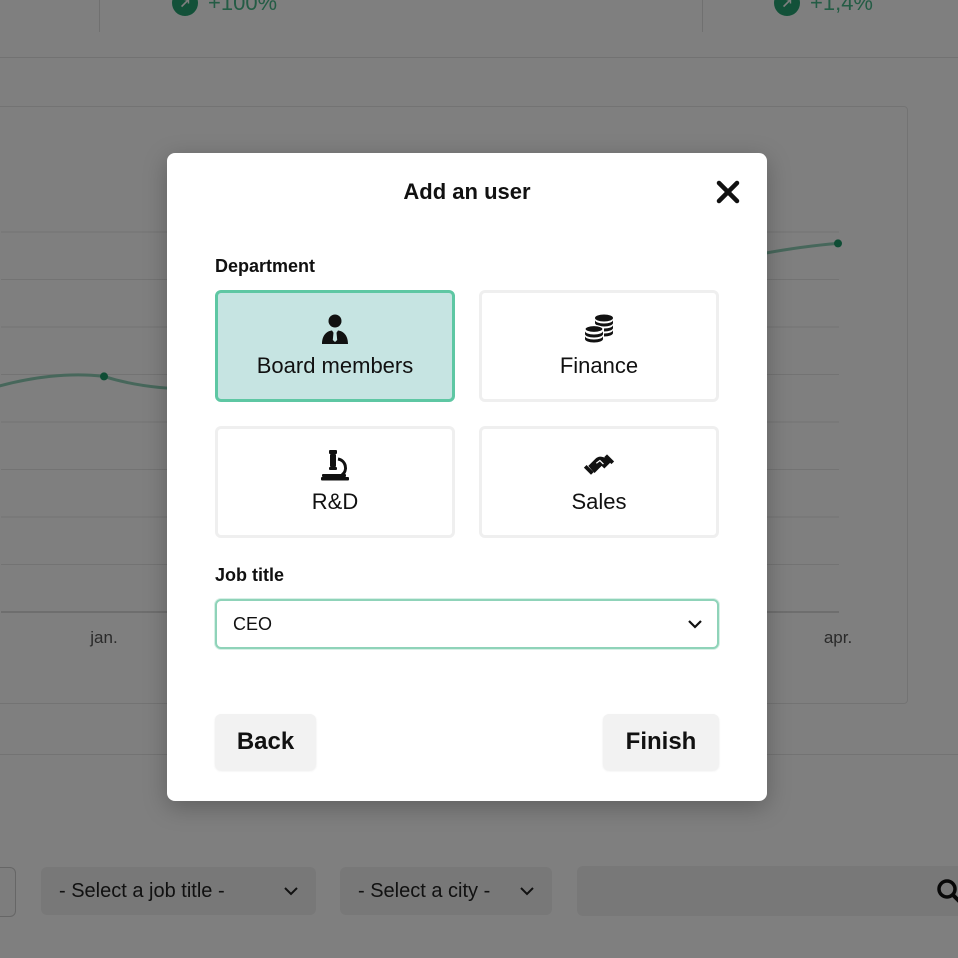 Image resolution: width=958 pixels, height=958 pixels. I want to click on department-label-text: Finance, so click(599, 365).